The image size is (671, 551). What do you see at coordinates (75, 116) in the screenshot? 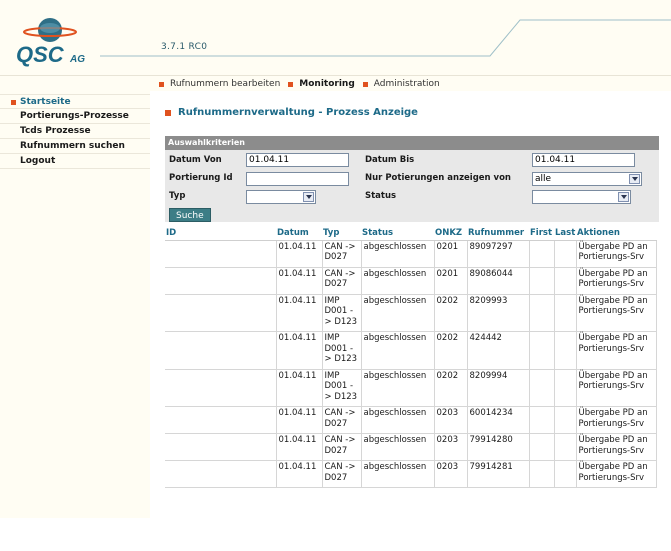
I see `sidebar-item-1: Portierungs-Prozesse` at bounding box center [75, 116].